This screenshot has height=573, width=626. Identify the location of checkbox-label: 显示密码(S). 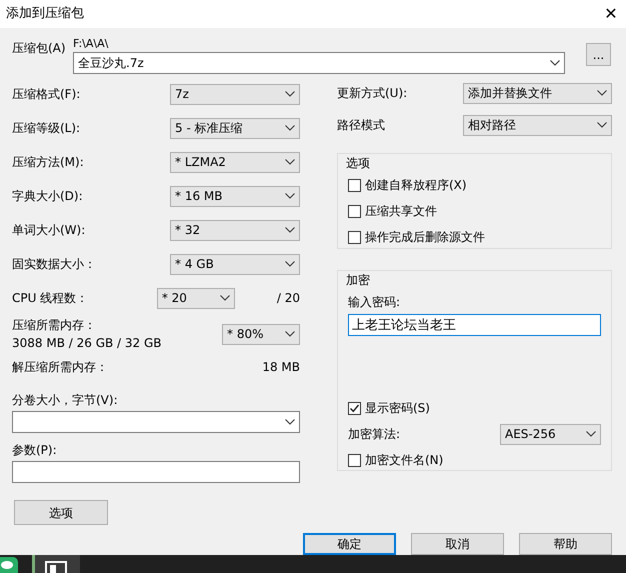
(397, 408).